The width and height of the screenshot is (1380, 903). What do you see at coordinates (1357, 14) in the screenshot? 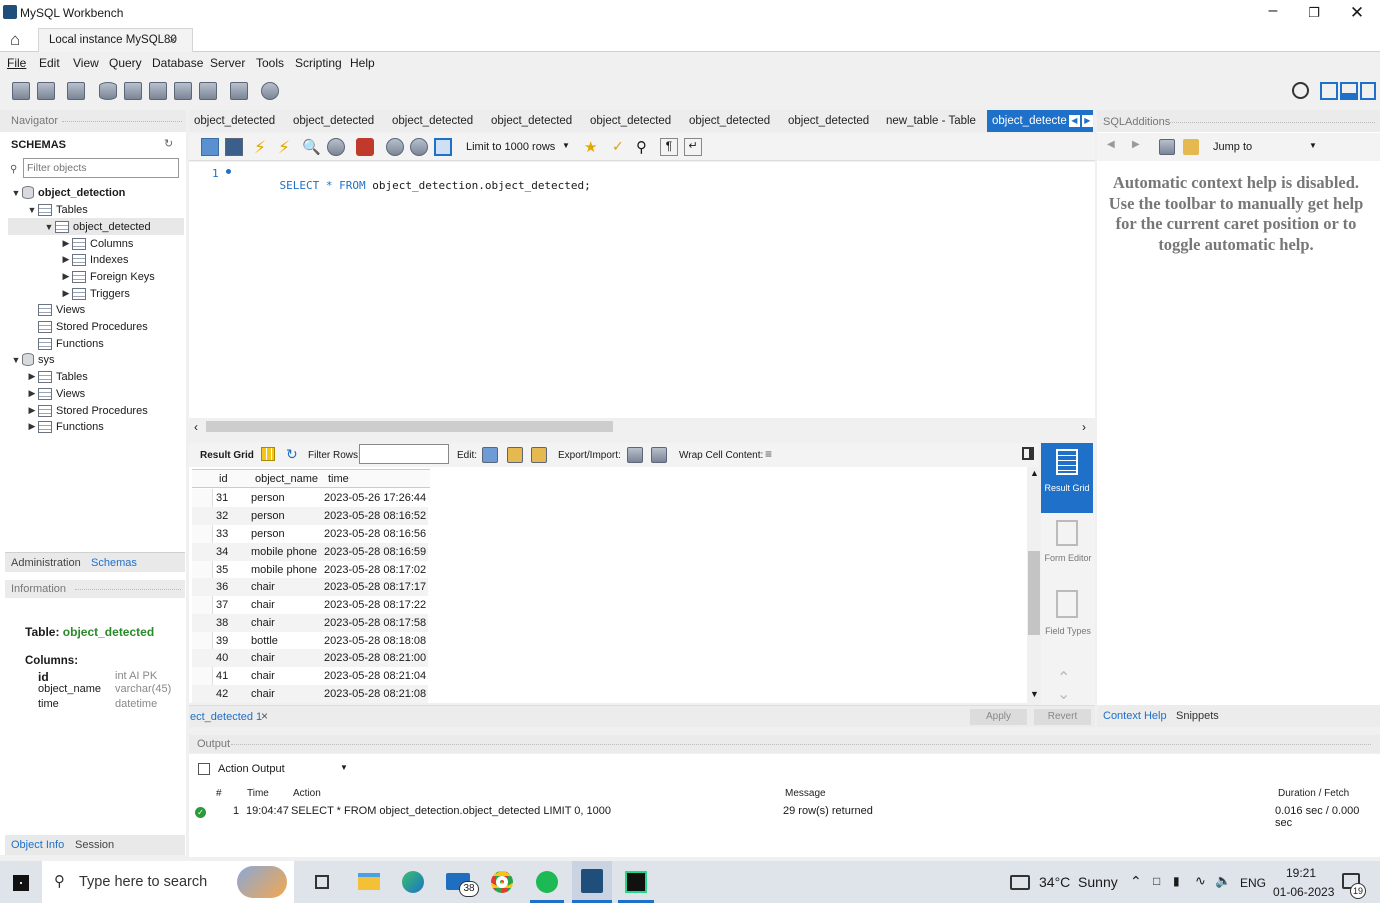
I see `close-window-button: ✕` at bounding box center [1357, 14].